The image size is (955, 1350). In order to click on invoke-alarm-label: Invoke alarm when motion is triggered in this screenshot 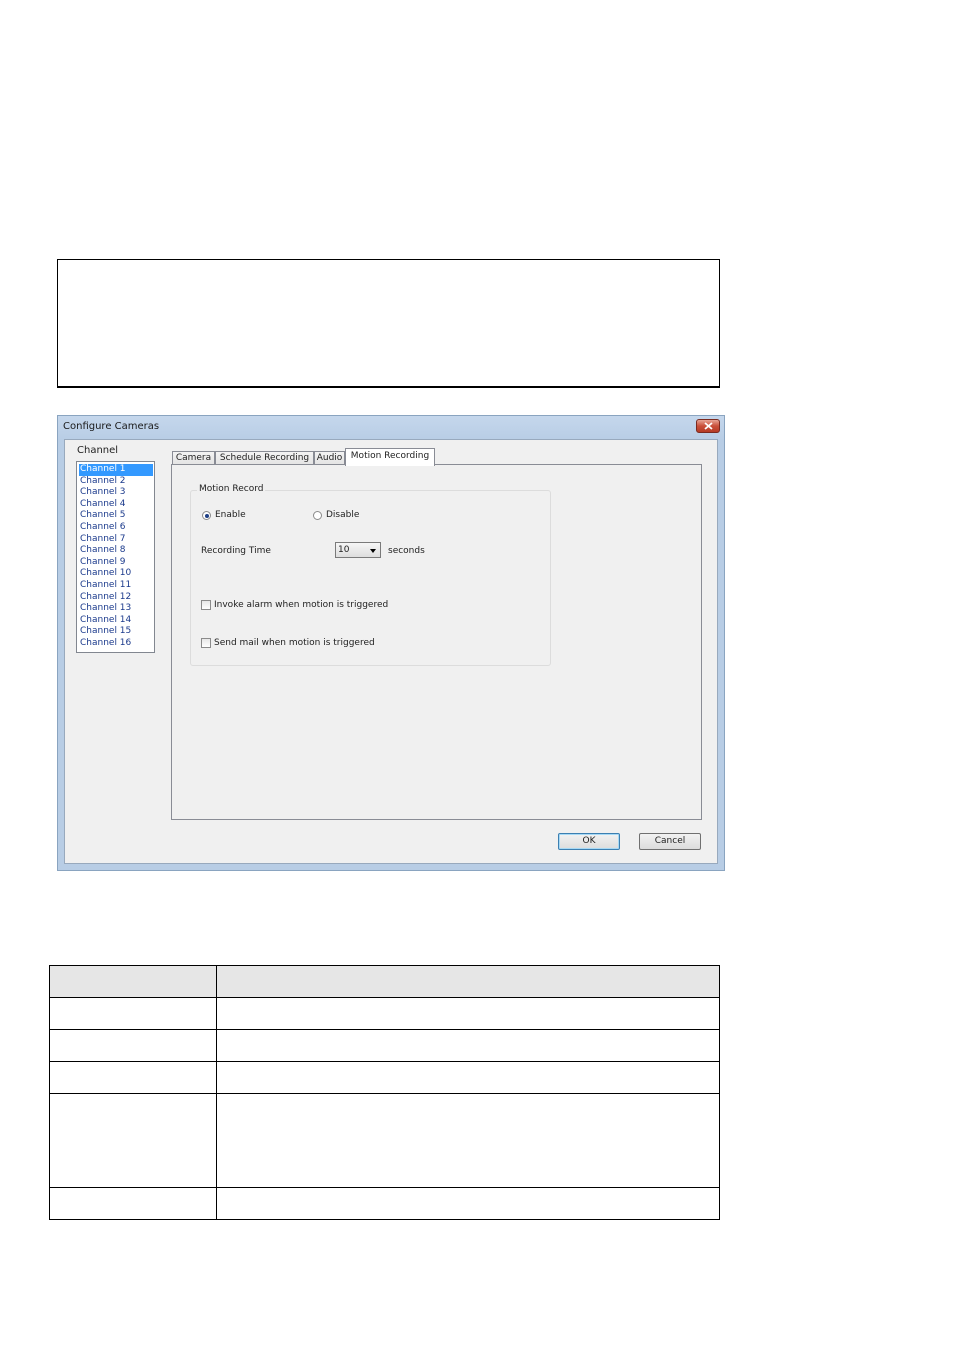, I will do `click(301, 605)`.